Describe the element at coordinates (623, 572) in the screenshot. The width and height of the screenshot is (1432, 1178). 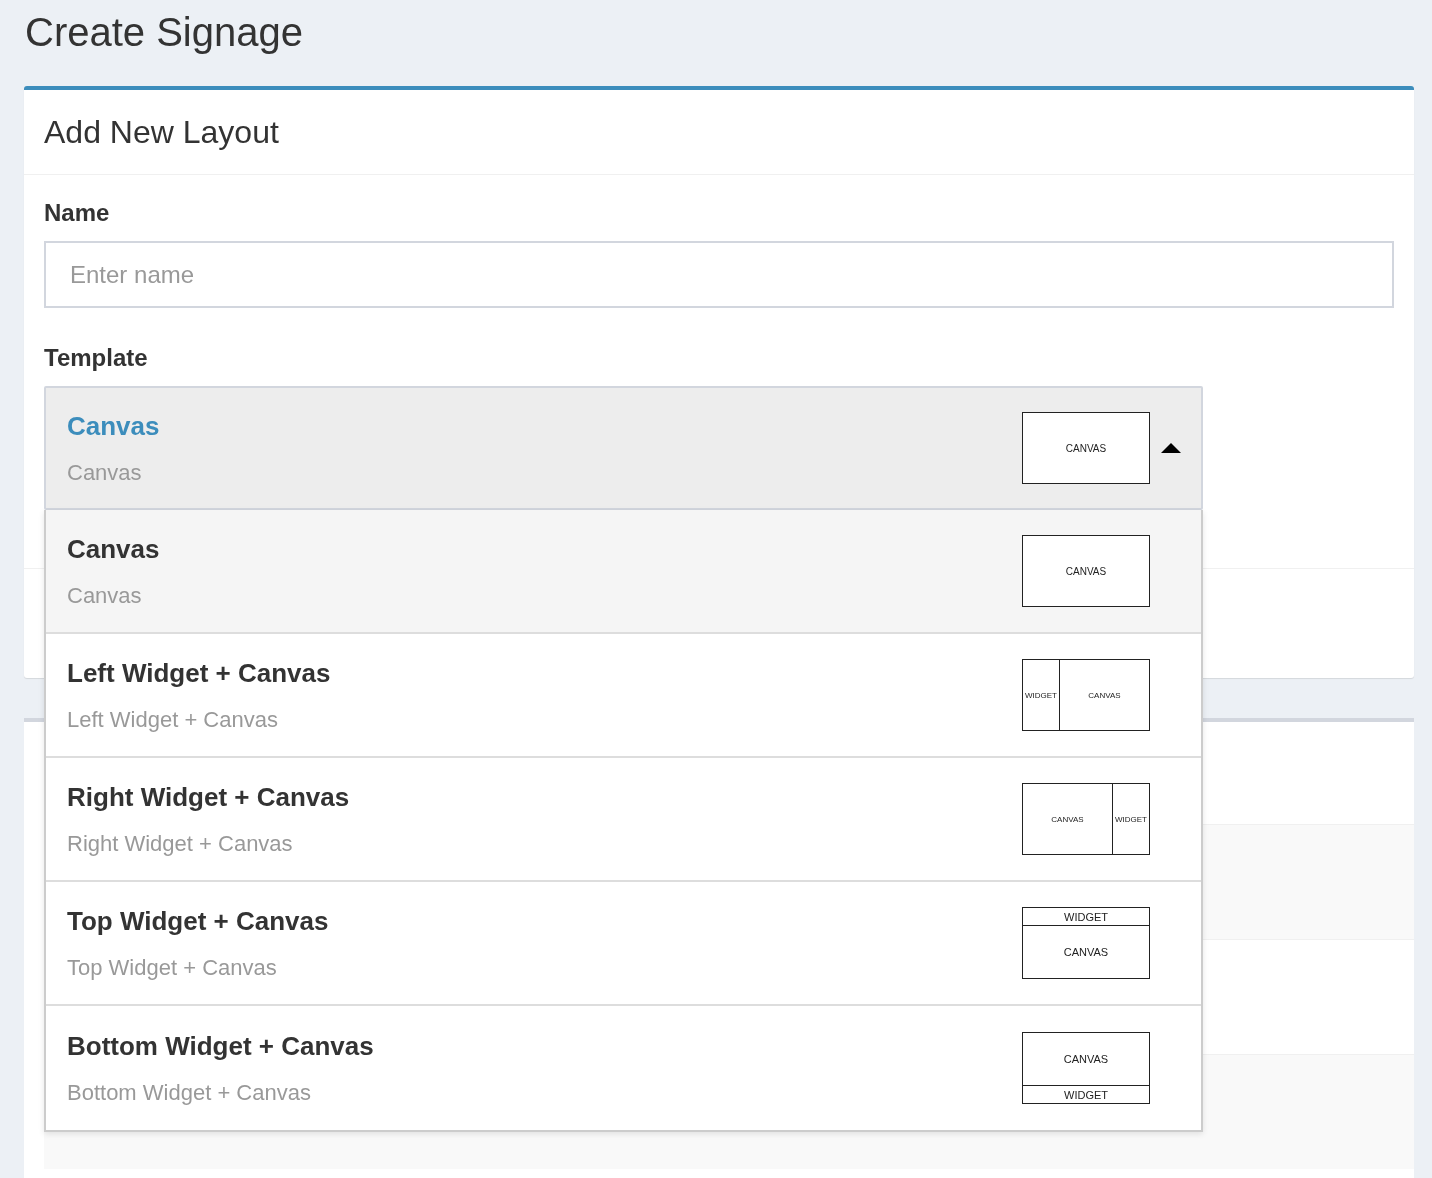
I see `dropdown-option: Canvas Canvas CANVAS` at that location.